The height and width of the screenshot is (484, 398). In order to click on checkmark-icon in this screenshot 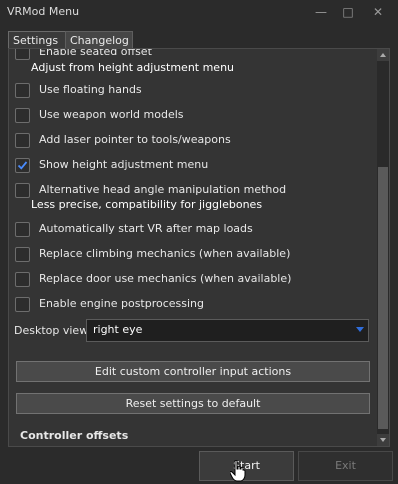, I will do `click(22, 165)`.